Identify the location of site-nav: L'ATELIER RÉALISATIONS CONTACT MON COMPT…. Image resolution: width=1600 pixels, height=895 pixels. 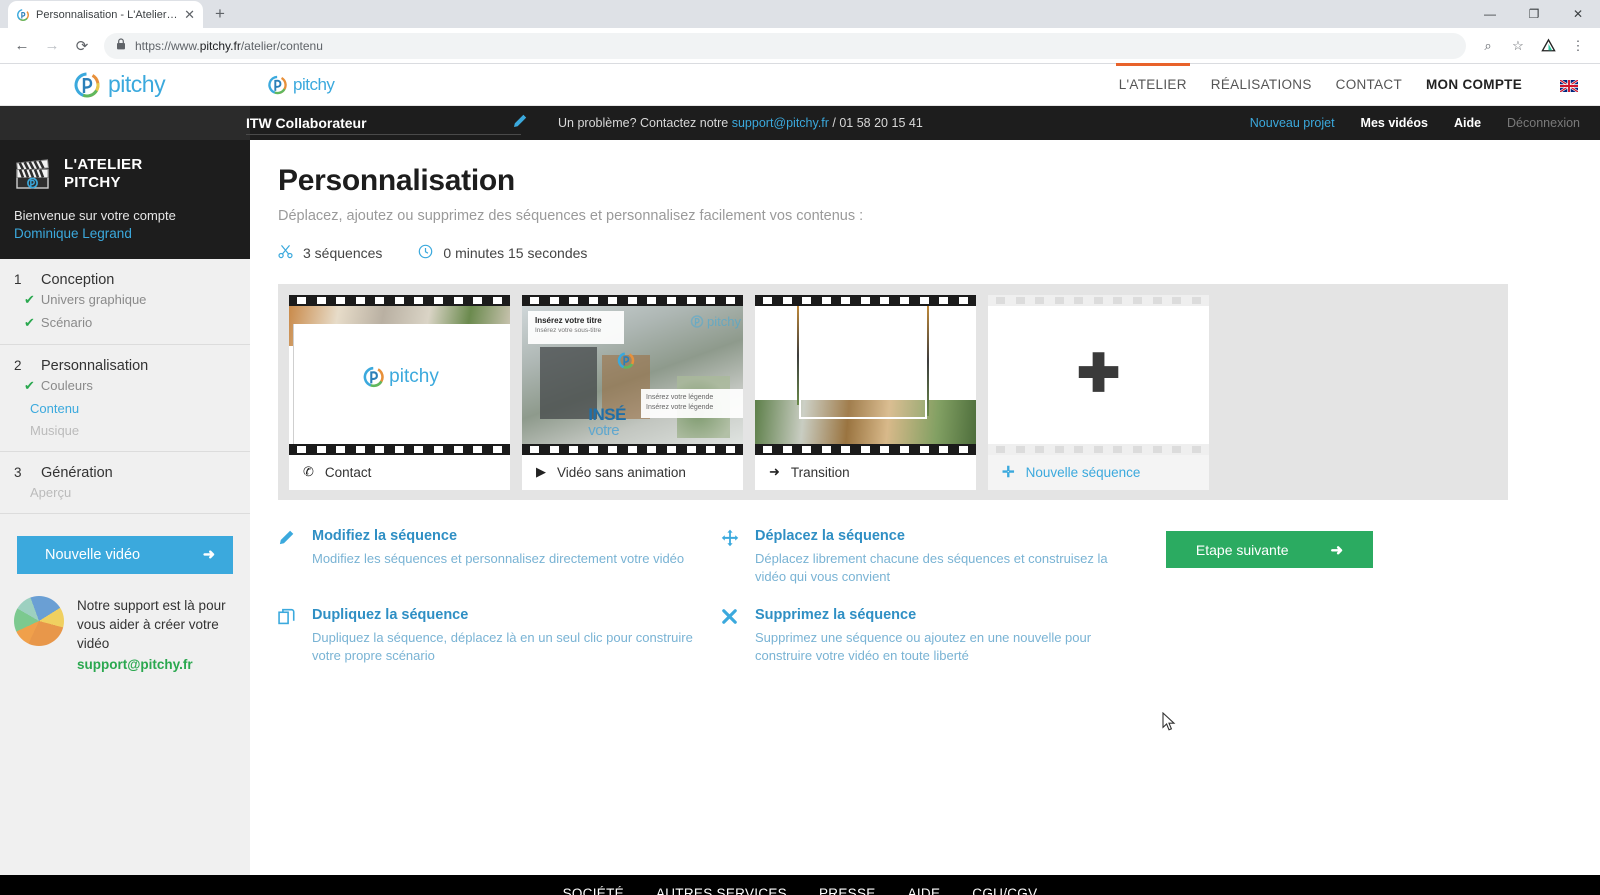
(1318, 84).